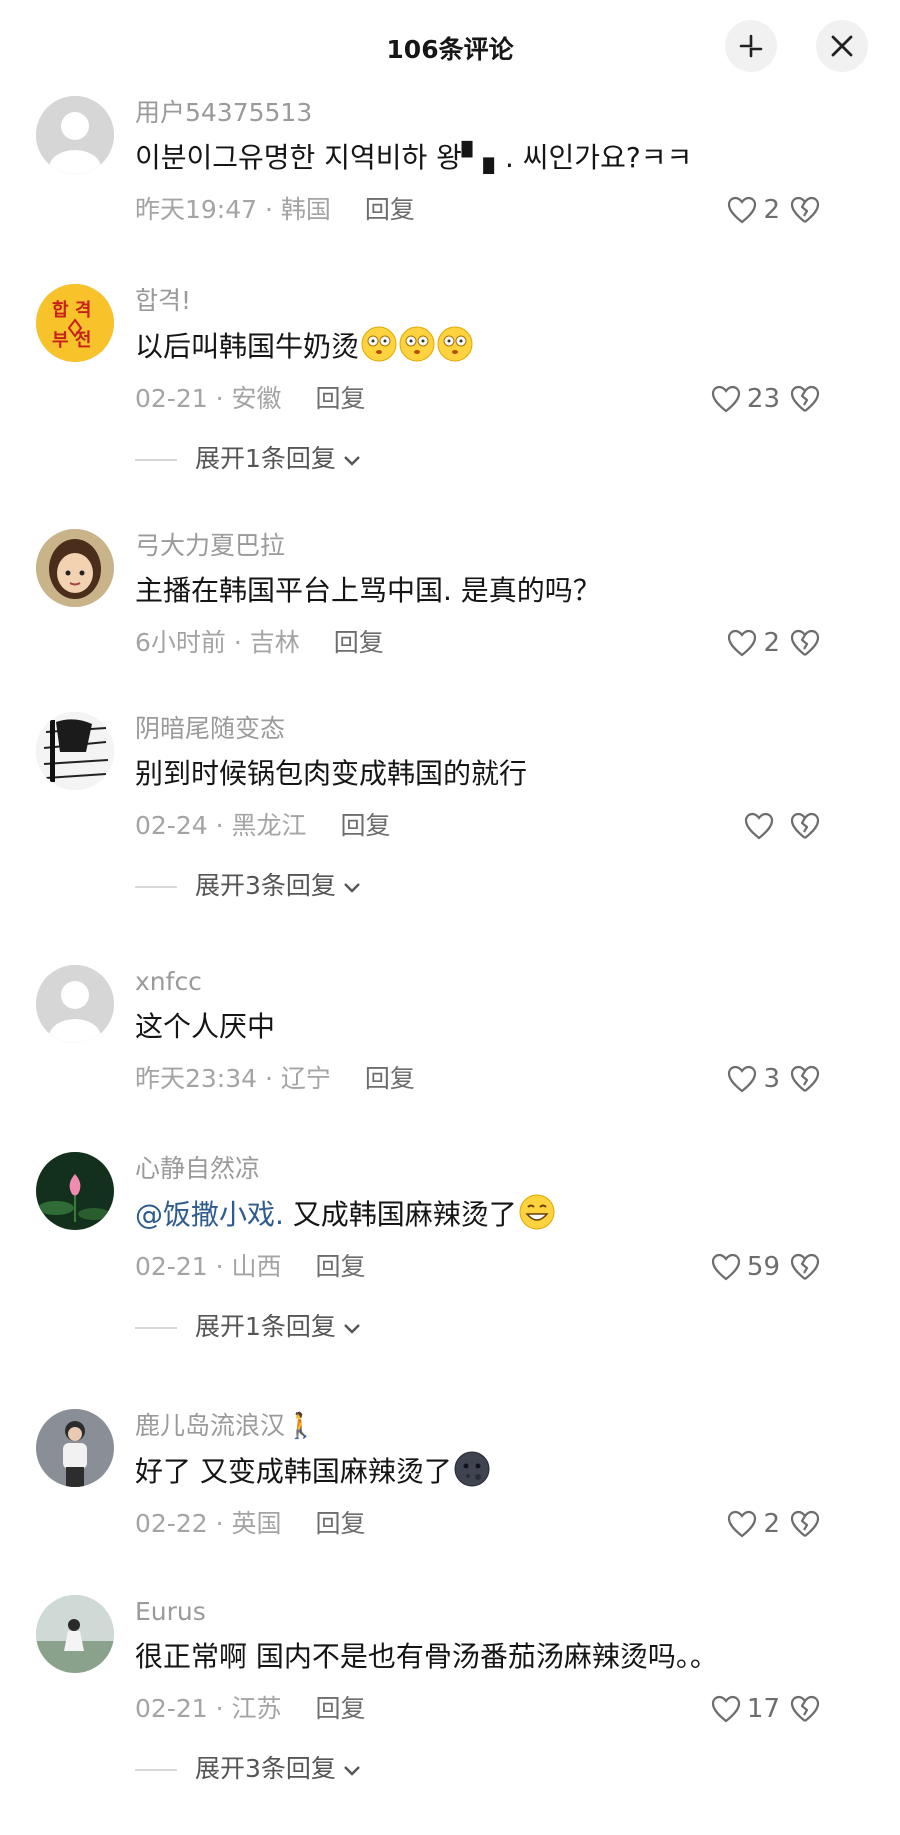  What do you see at coordinates (763, 1267) in the screenshot?
I see `like-count: 59` at bounding box center [763, 1267].